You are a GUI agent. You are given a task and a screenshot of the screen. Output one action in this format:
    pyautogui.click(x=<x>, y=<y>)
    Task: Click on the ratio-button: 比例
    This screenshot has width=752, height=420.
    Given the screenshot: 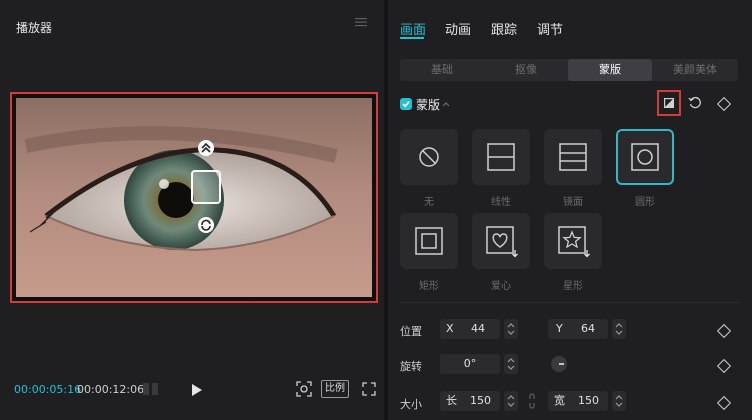 What is the action you would take?
    pyautogui.click(x=335, y=389)
    